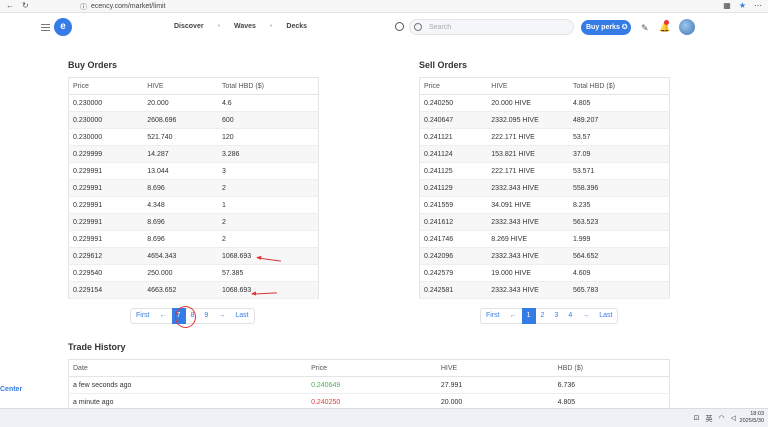  Describe the element at coordinates (619, 86) in the screenshot. I see `col-total: Total HBD ($)` at that location.